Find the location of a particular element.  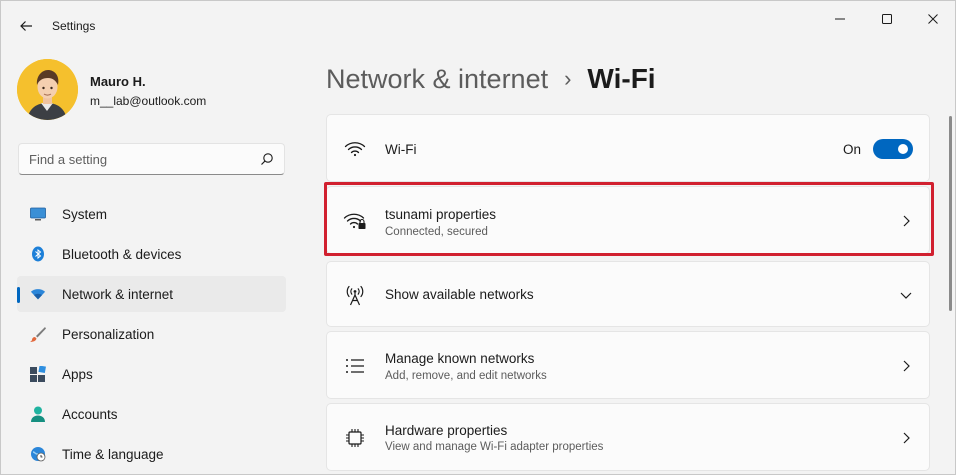

globe-icon is located at coordinates (38, 454).